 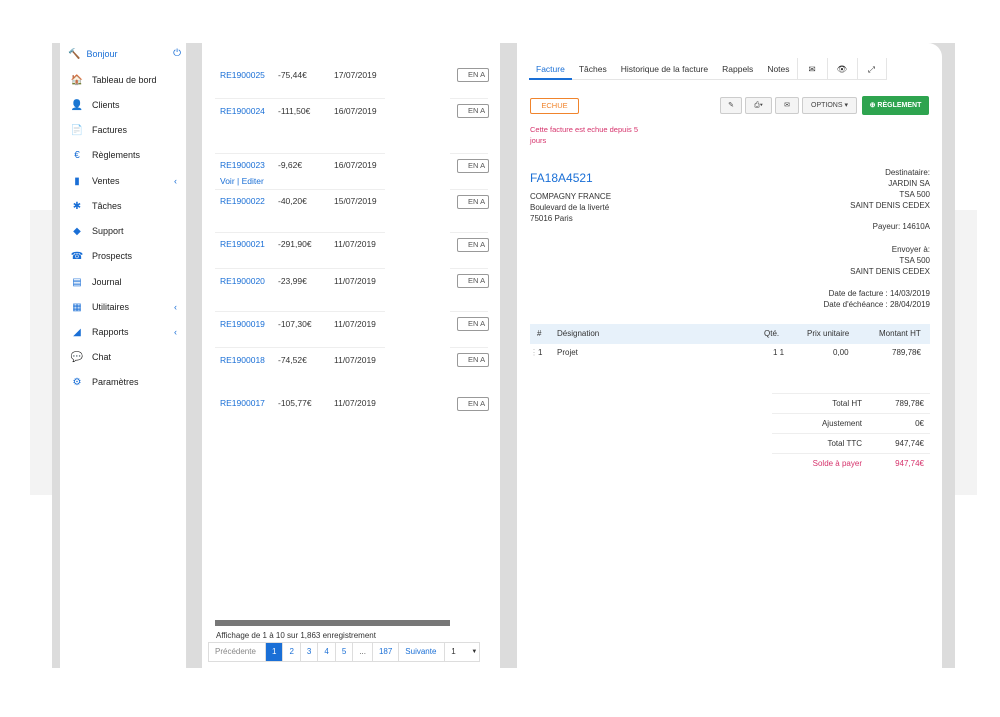 What do you see at coordinates (292, 652) in the screenshot?
I see `pagination-page-button: 2` at bounding box center [292, 652].